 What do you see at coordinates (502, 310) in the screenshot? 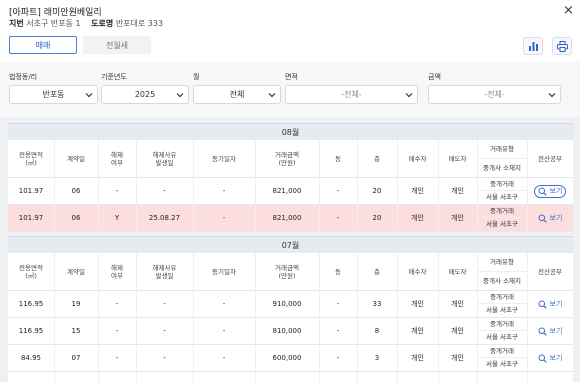
I see `broker-location-value: 서울 서초구` at bounding box center [502, 310].